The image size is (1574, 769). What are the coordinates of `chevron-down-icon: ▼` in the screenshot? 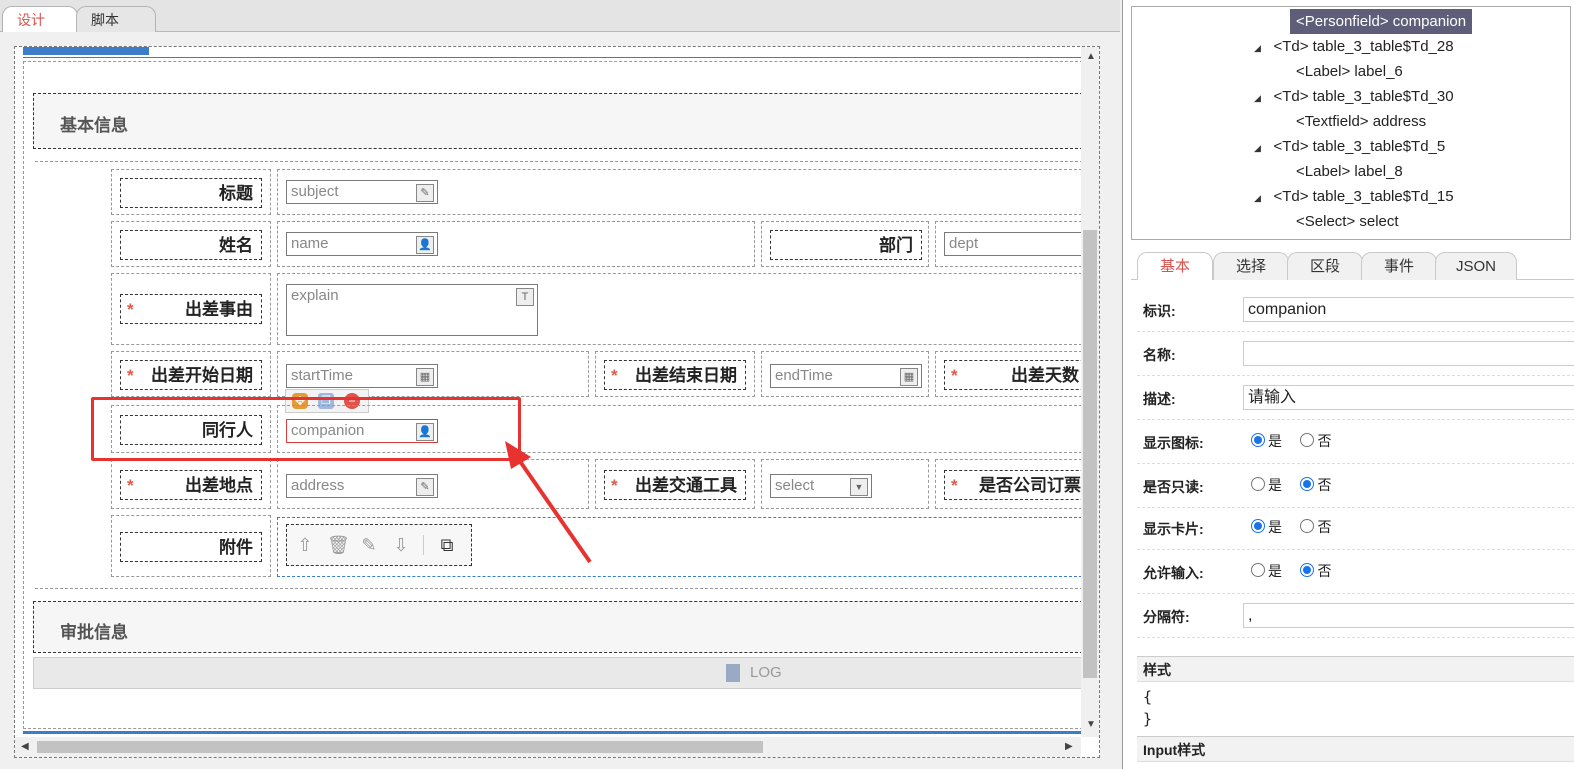 It's located at (859, 487).